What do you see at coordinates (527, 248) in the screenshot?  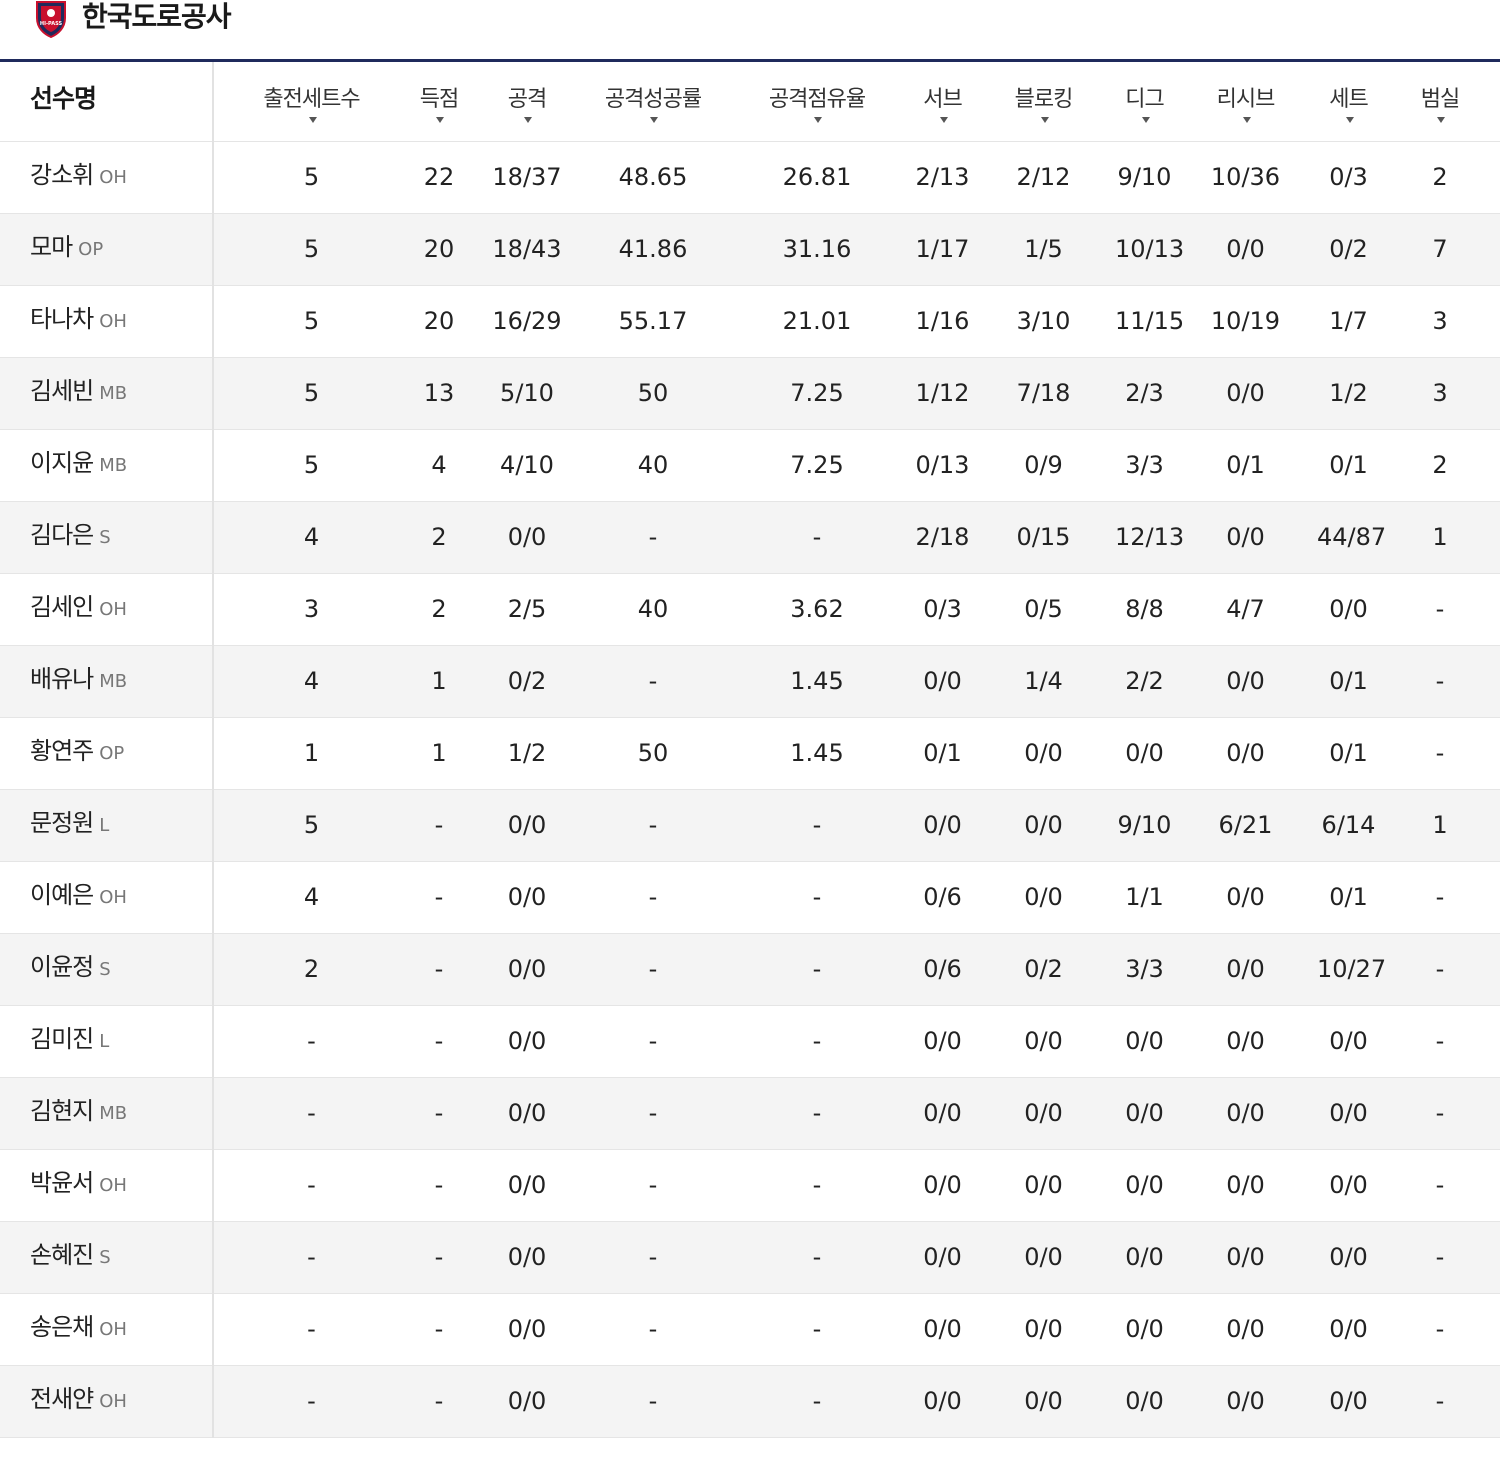 I see `stat-attack: 18/43` at bounding box center [527, 248].